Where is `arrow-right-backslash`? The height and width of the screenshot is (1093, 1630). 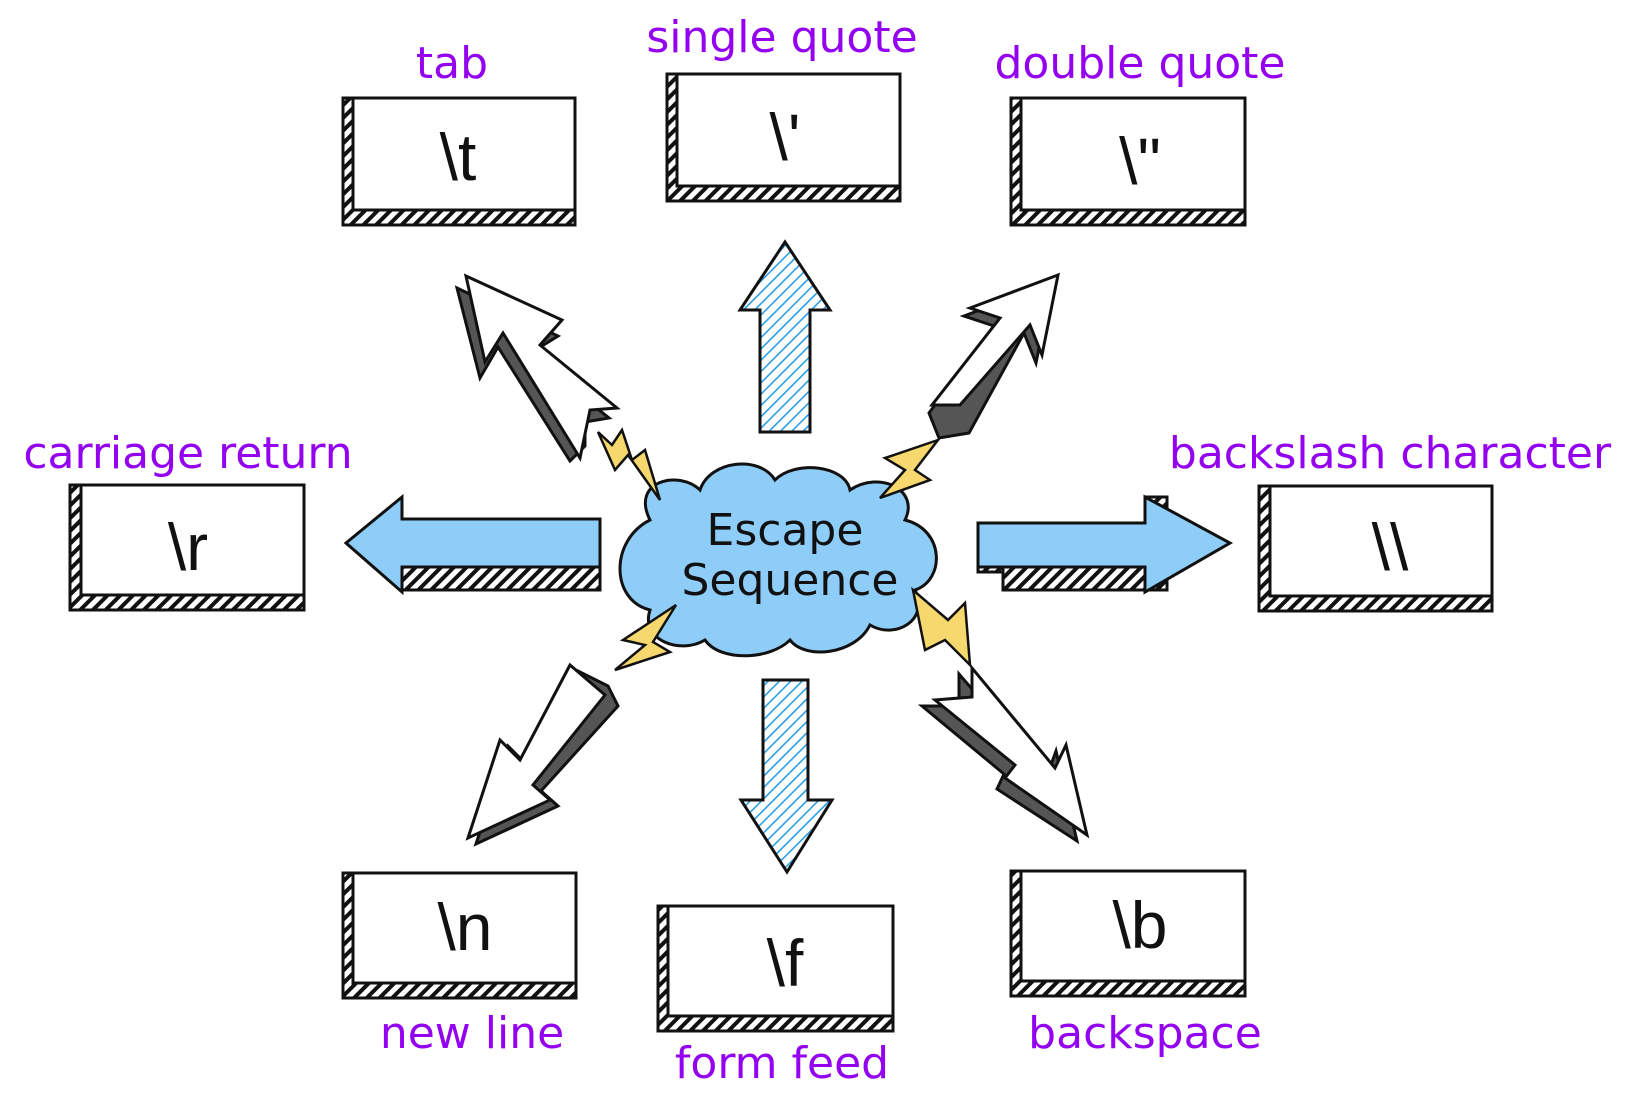 arrow-right-backslash is located at coordinates (1105, 544).